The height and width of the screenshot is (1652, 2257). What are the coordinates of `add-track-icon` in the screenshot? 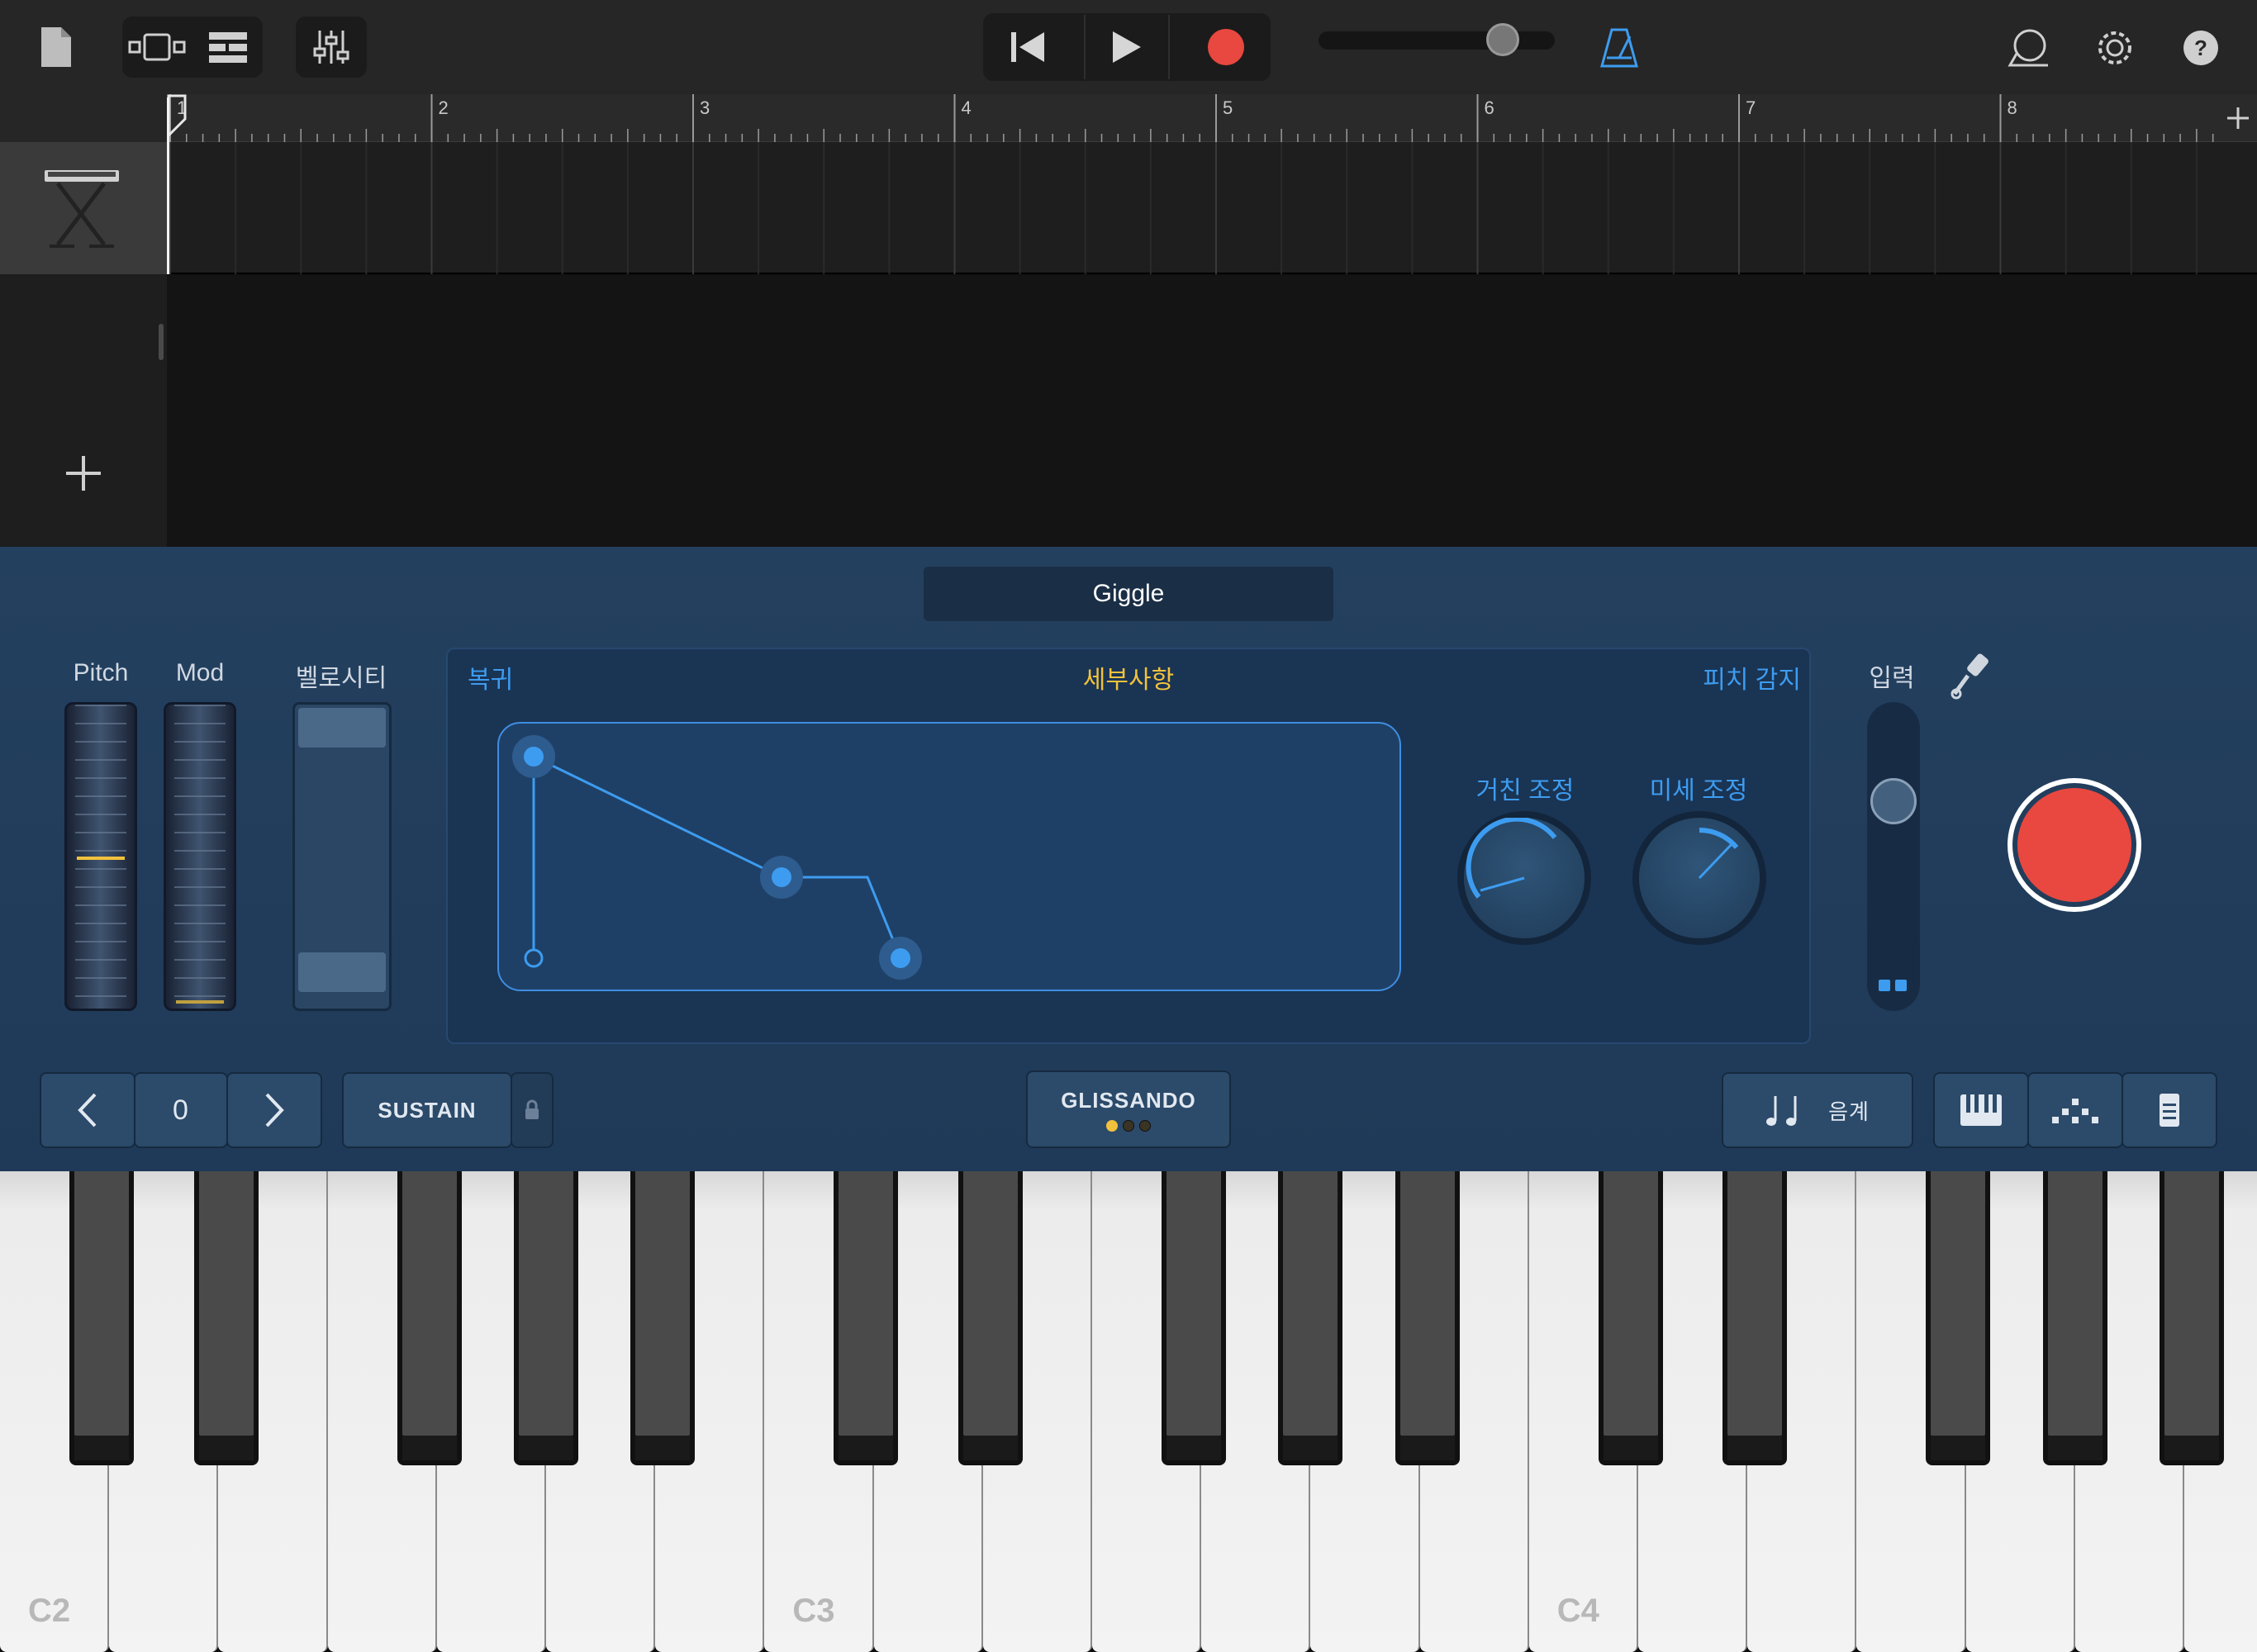 It's located at (83, 473).